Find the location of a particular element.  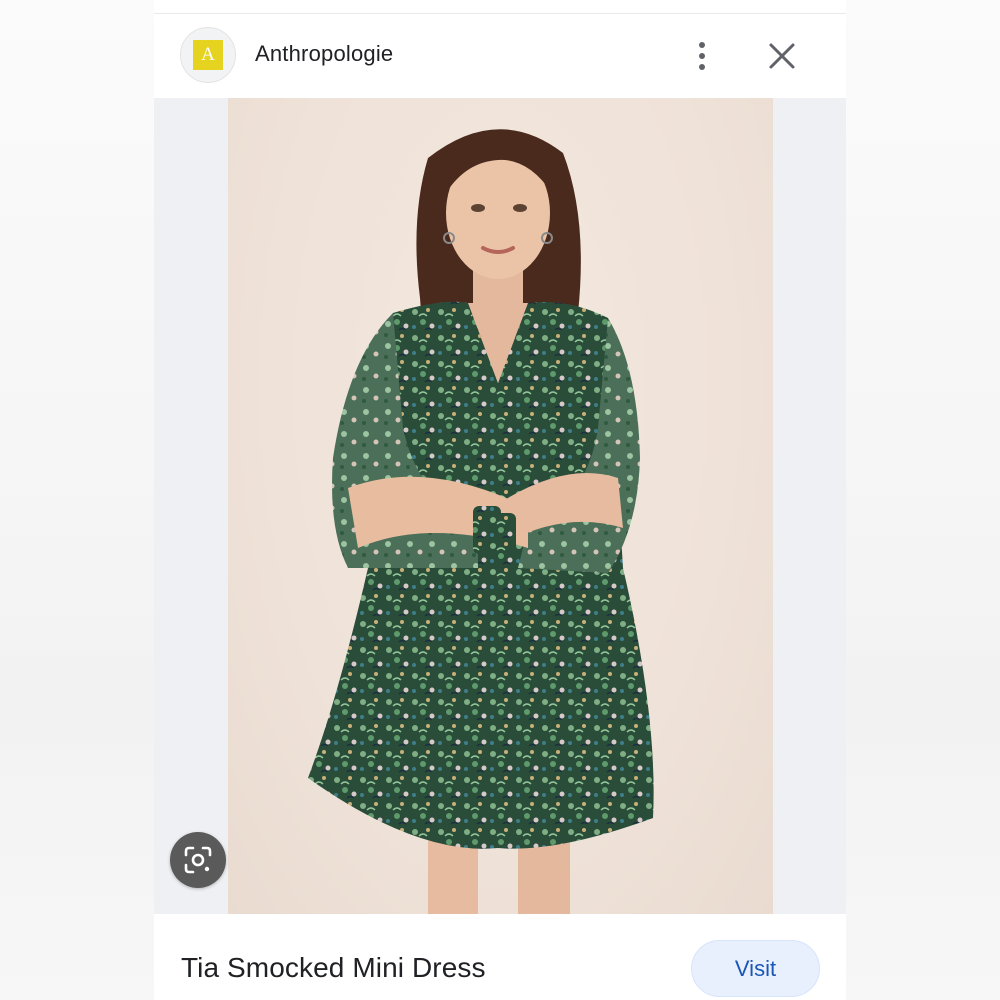

google-lens-icon is located at coordinates (198, 860).